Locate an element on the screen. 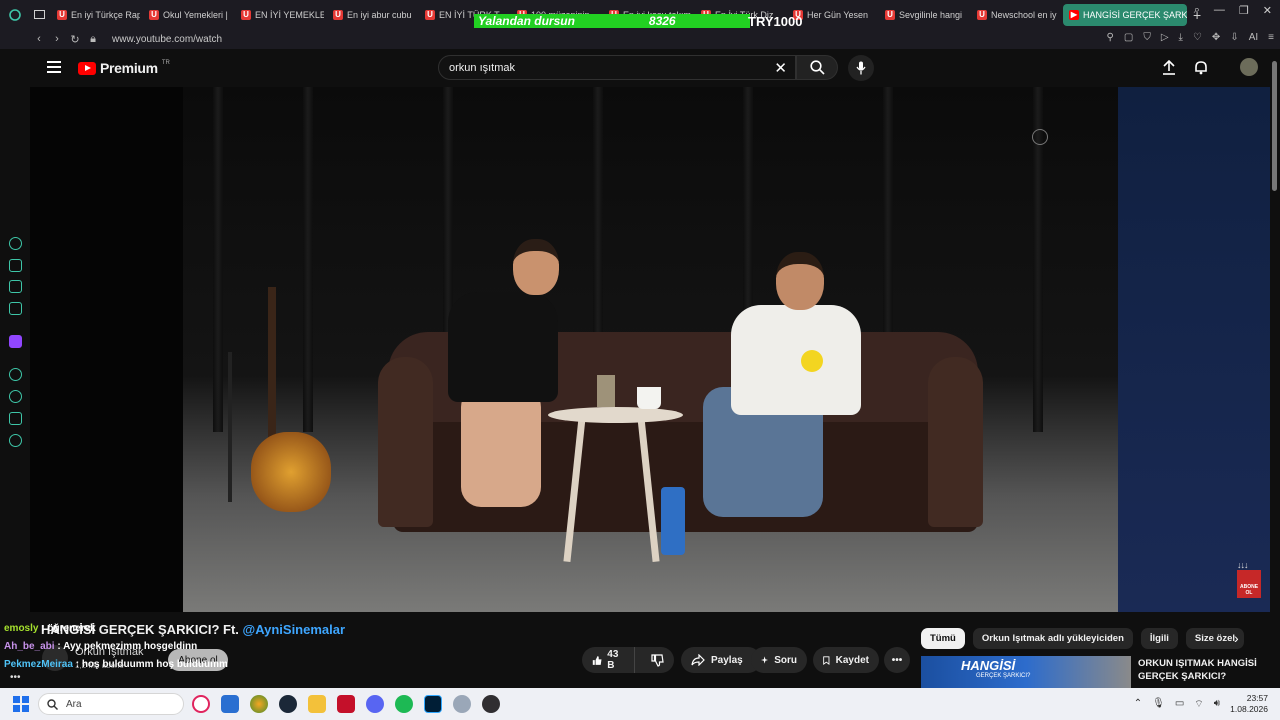 This screenshot has height=720, width=1280. iced-coffee-glass is located at coordinates (606, 391).